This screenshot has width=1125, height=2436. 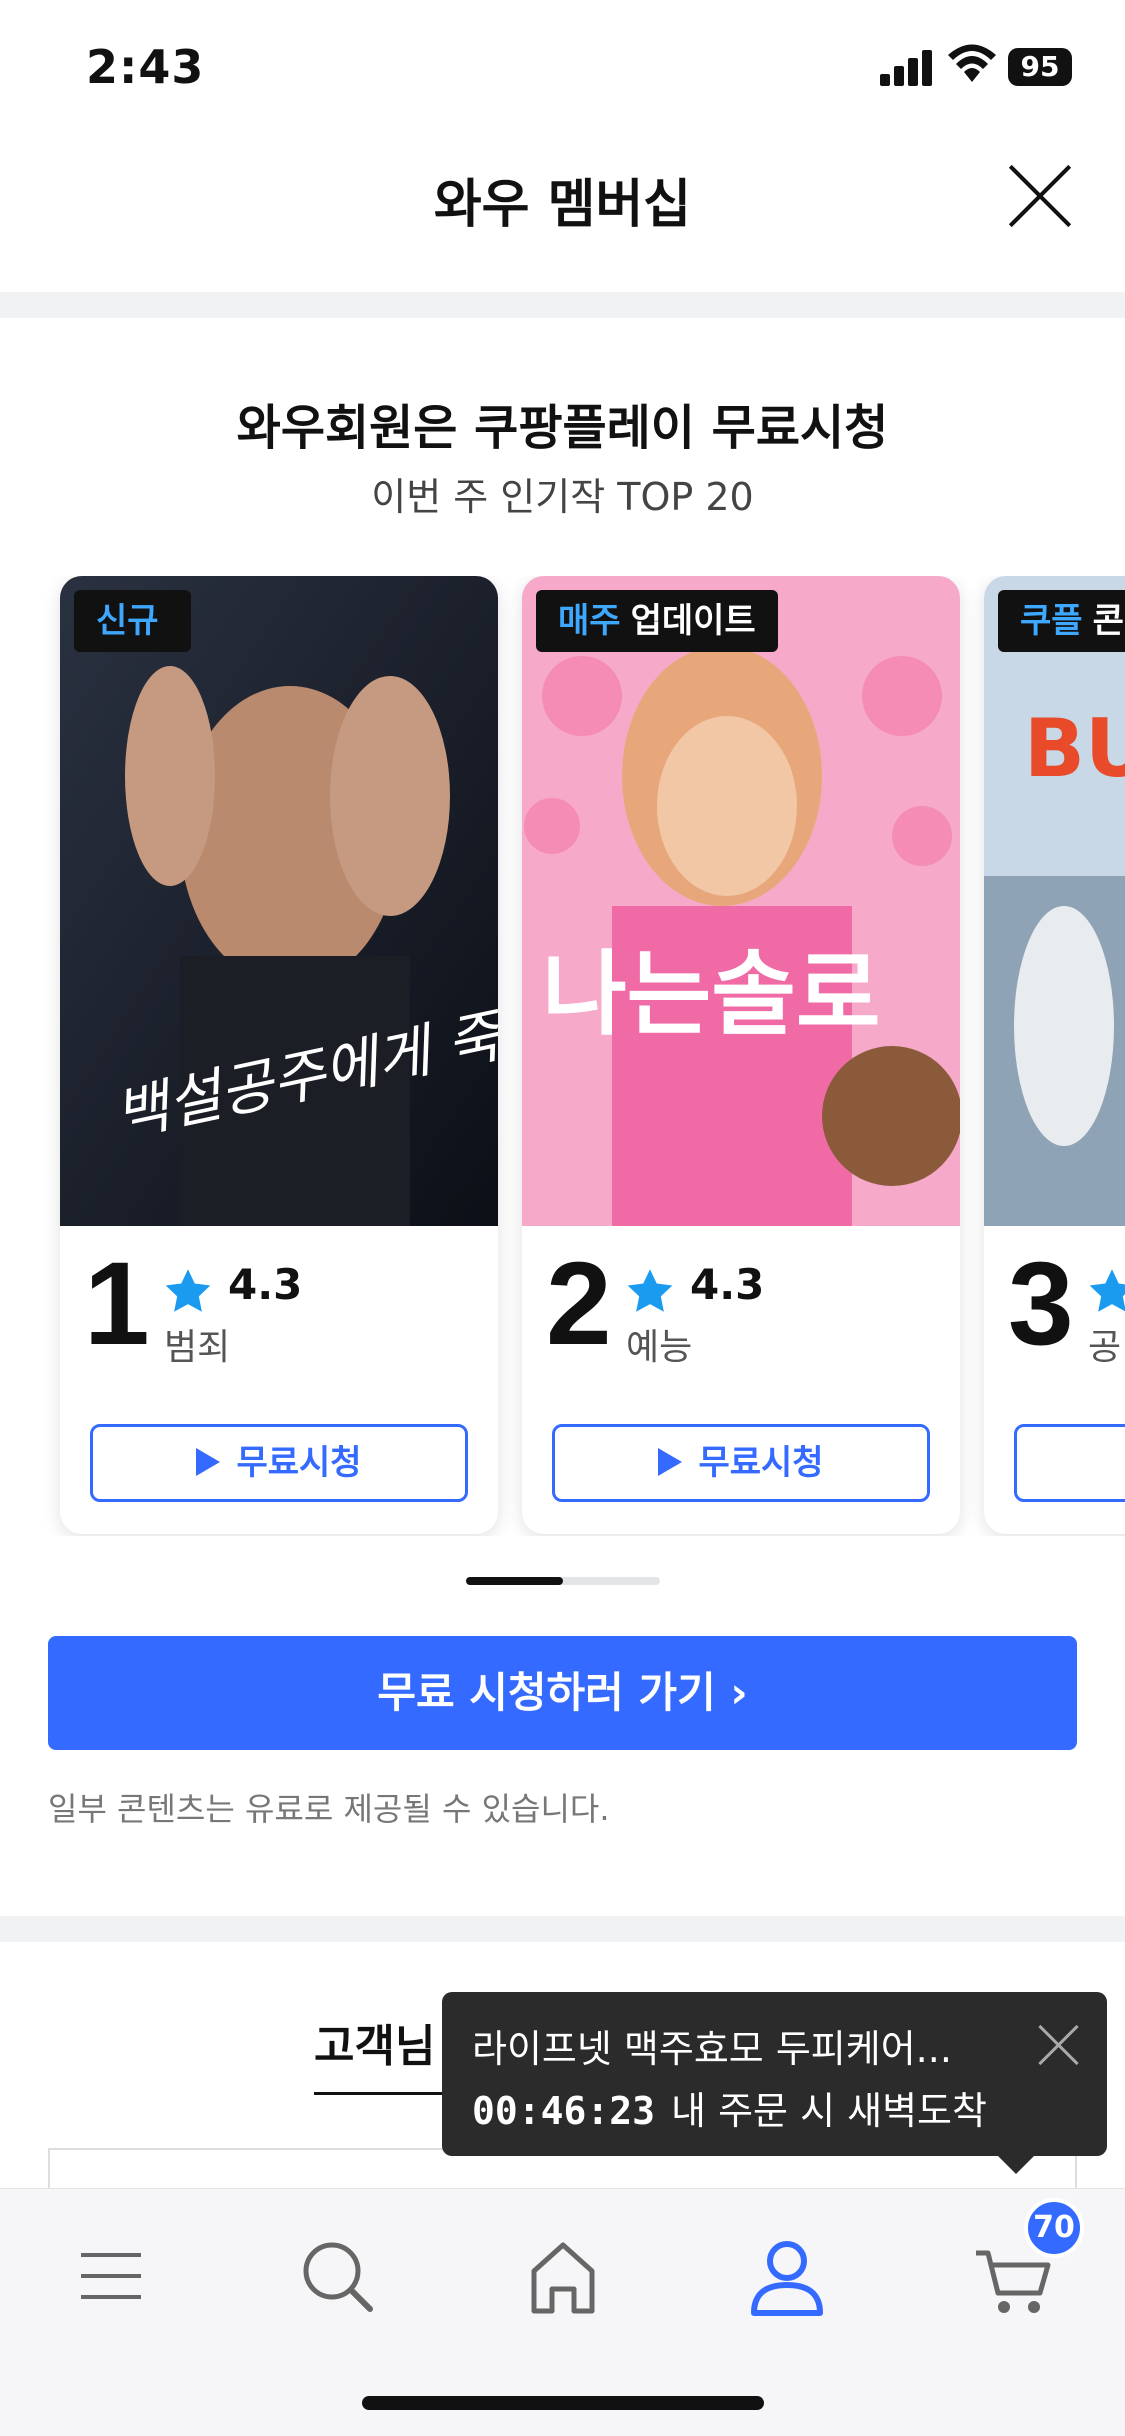 I want to click on header: 와우 멤버십, so click(x=562, y=210).